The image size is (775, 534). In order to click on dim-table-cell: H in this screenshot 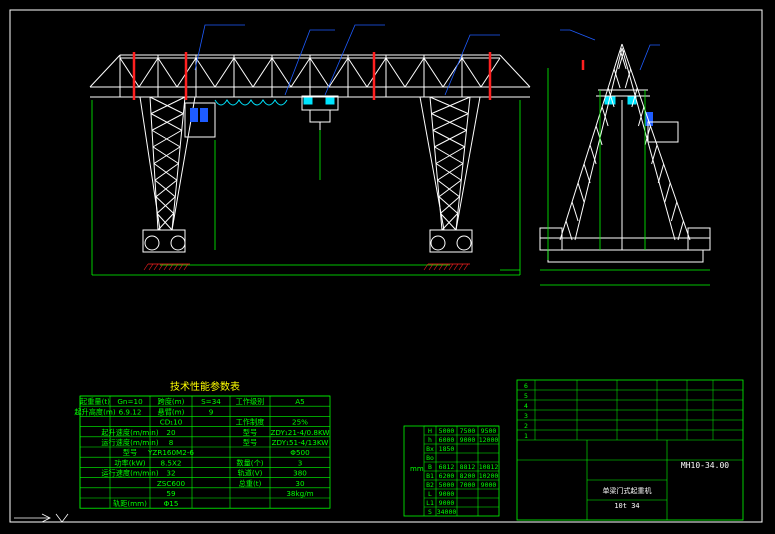, I will do `click(430, 431)`.